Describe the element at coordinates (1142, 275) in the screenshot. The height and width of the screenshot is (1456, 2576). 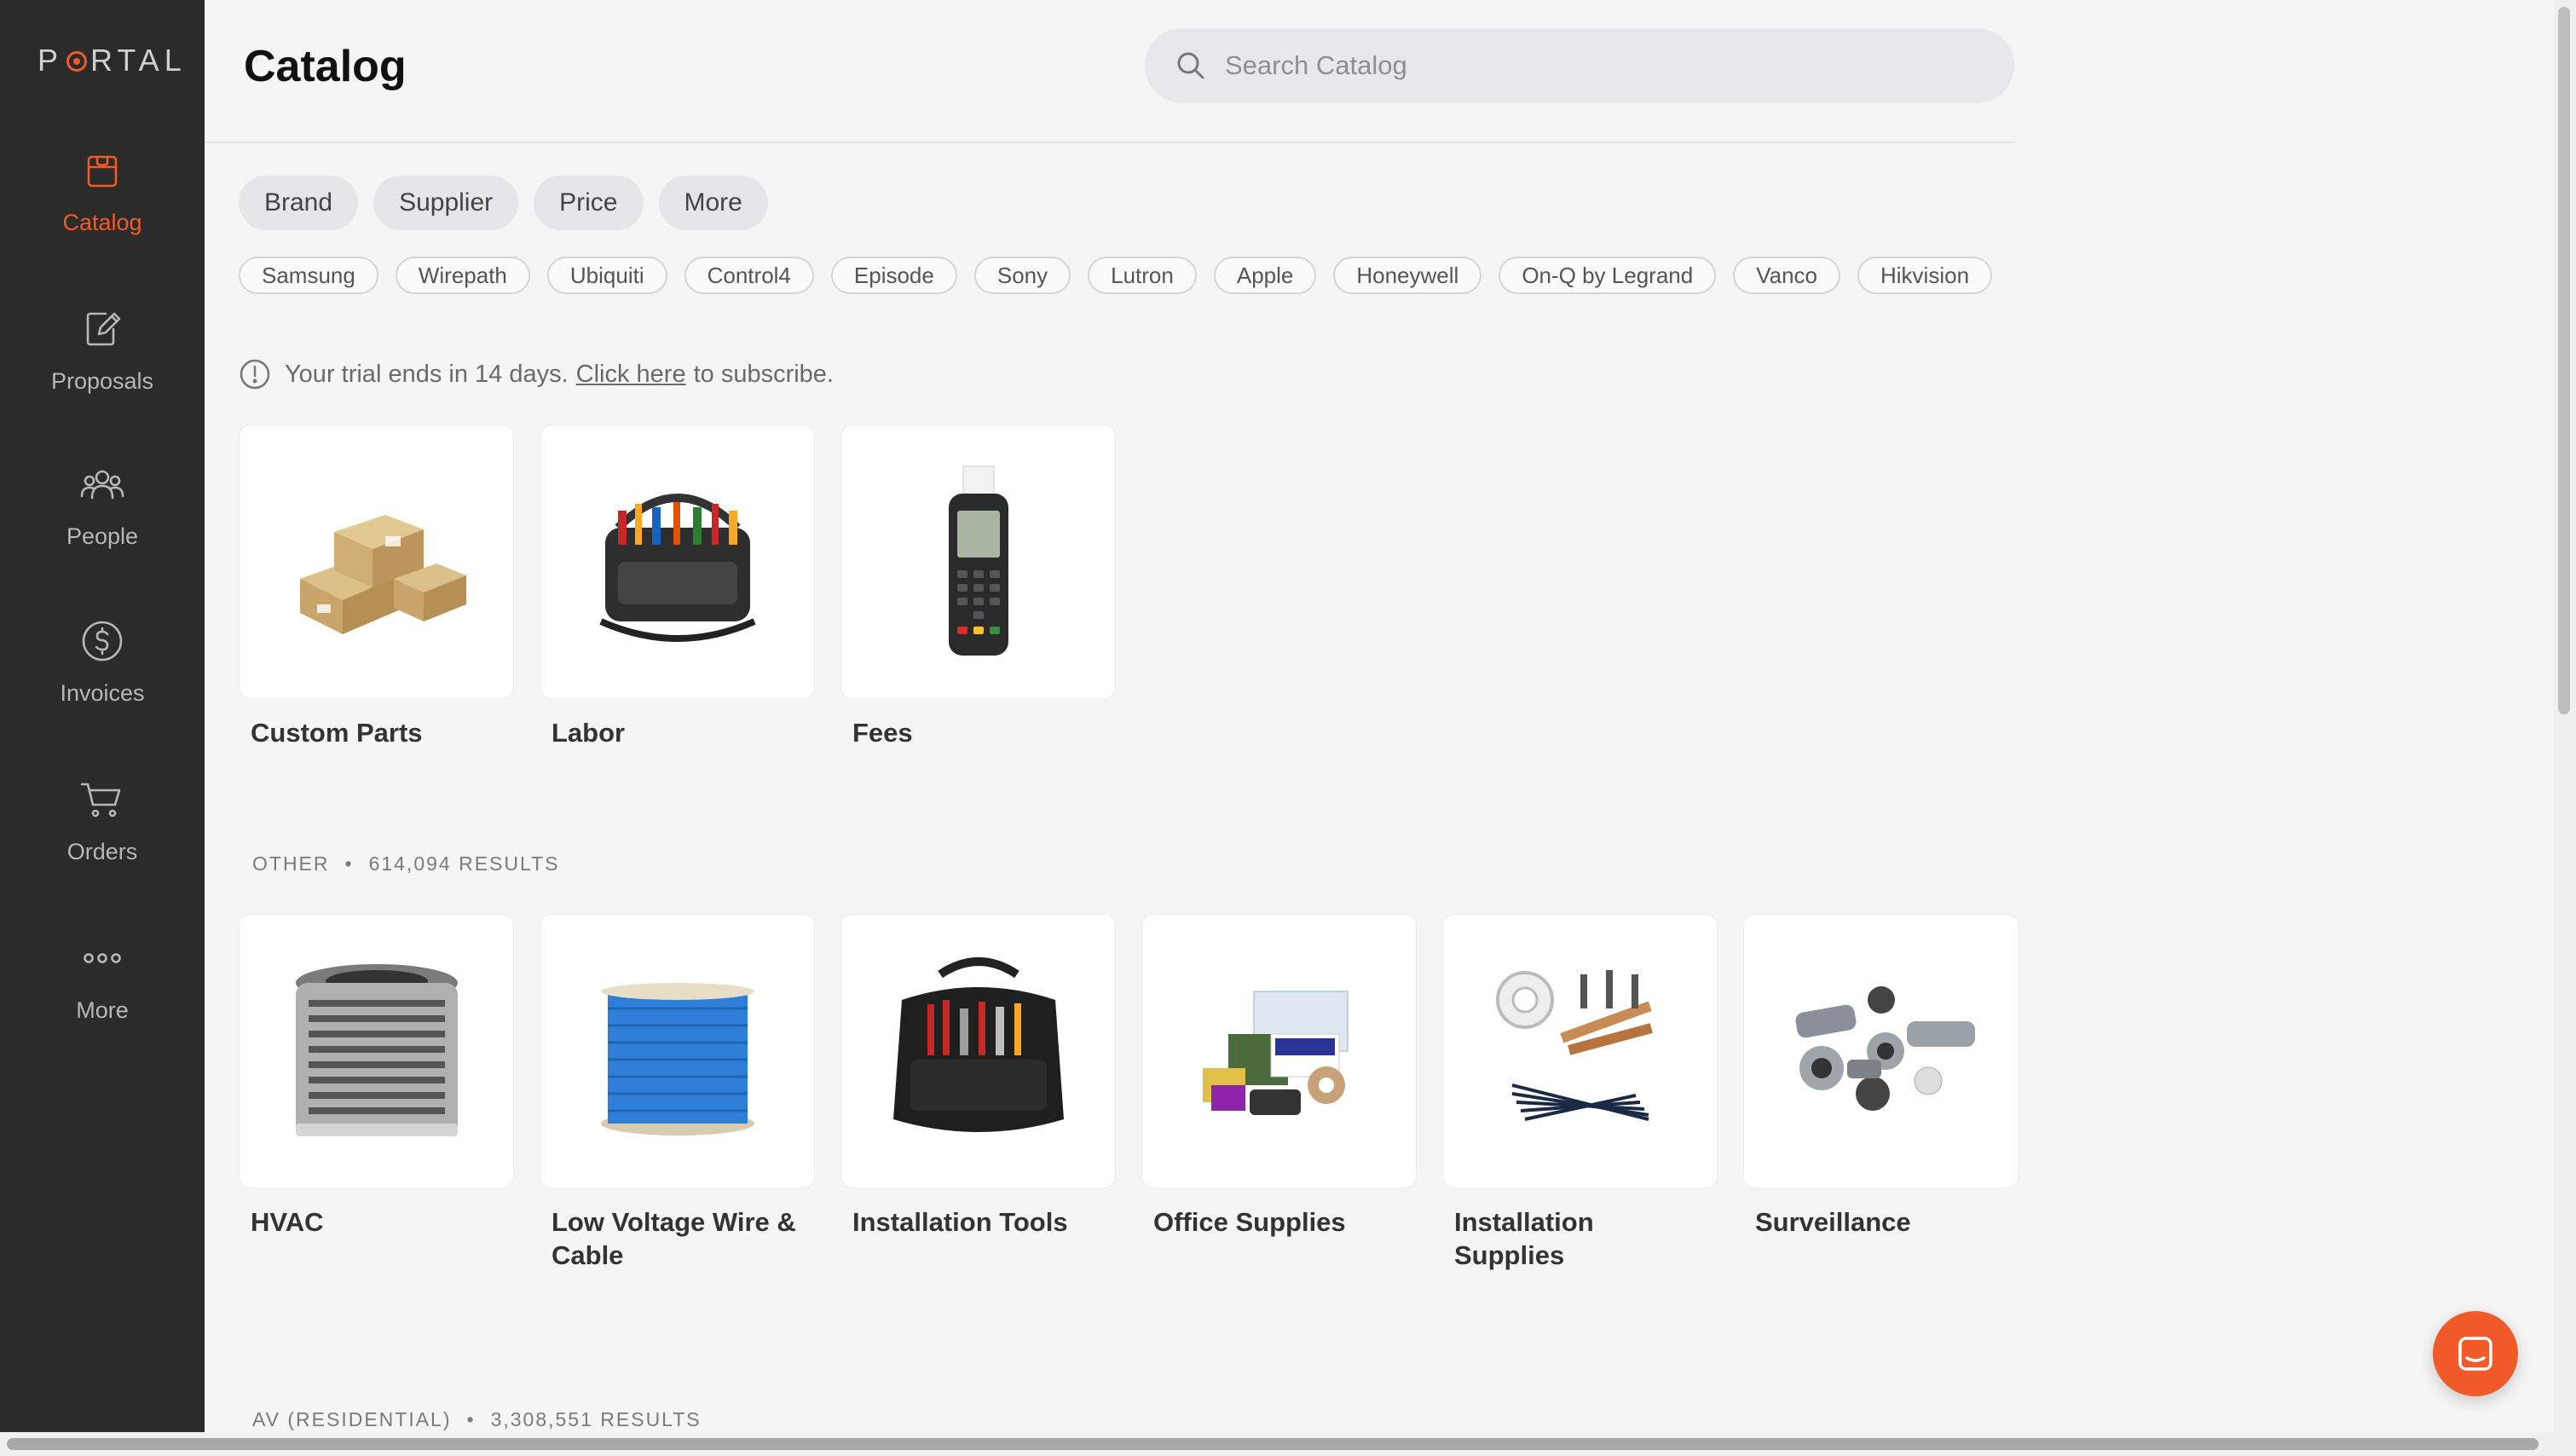
I see `brand-chip: Lutron` at that location.